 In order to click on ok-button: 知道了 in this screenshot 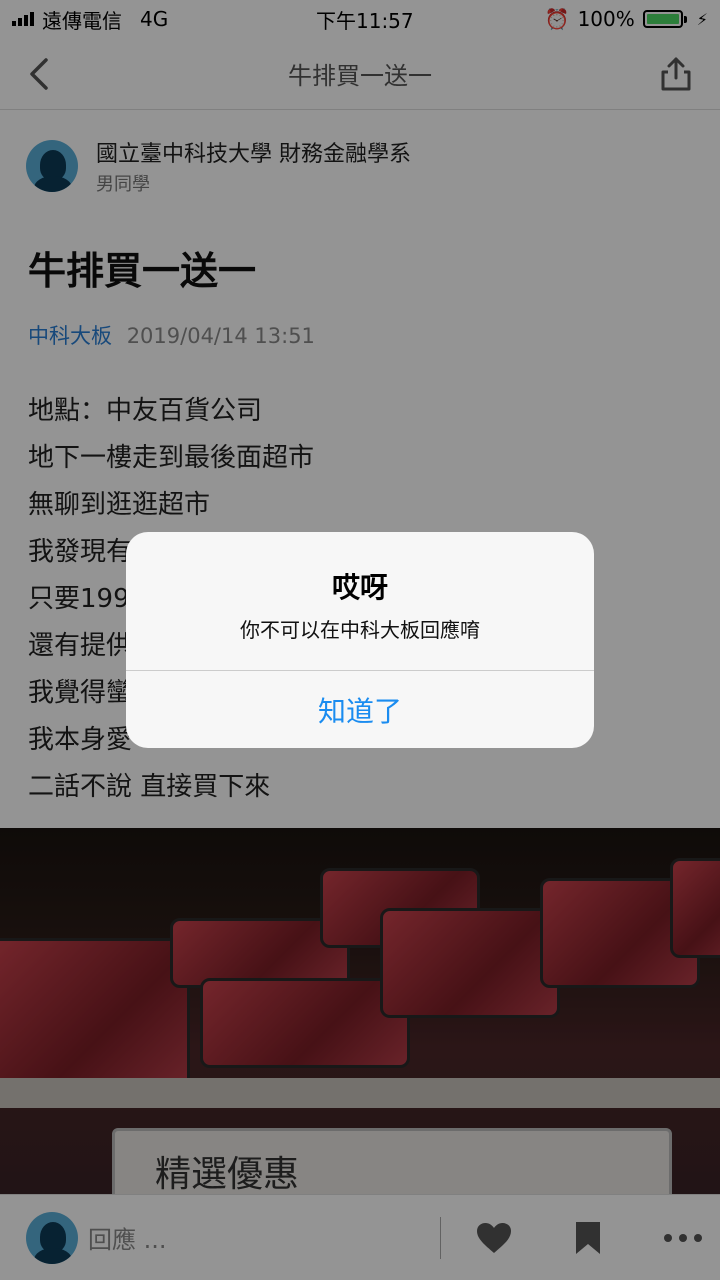, I will do `click(360, 709)`.